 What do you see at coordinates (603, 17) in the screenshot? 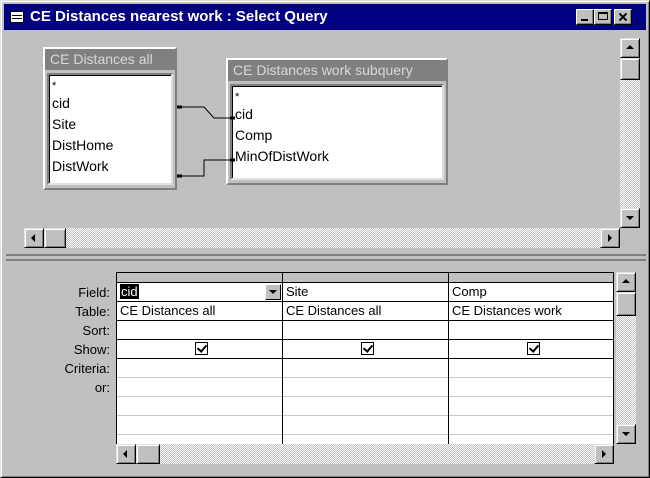
I see `maximize-button` at bounding box center [603, 17].